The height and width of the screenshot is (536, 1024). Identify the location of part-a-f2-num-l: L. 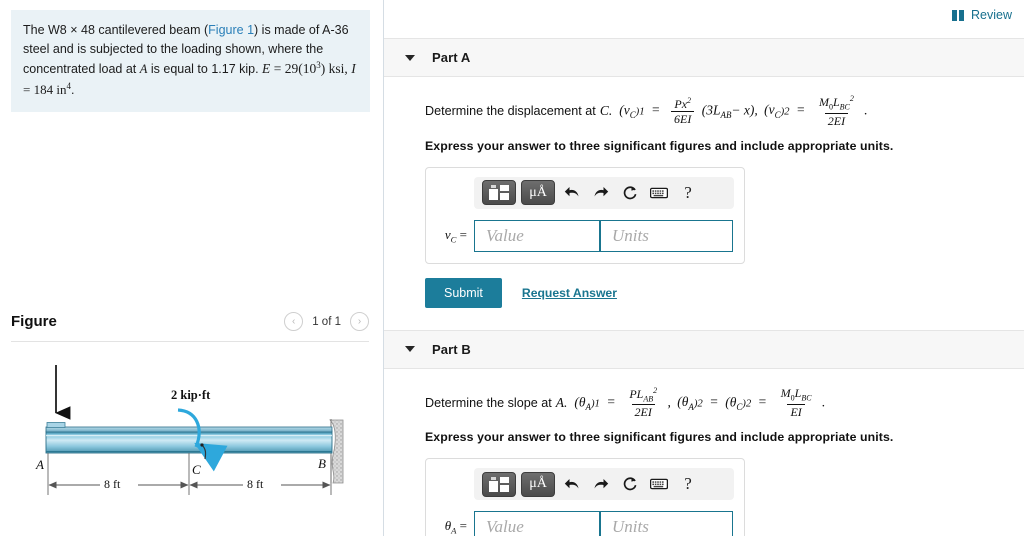
(836, 102).